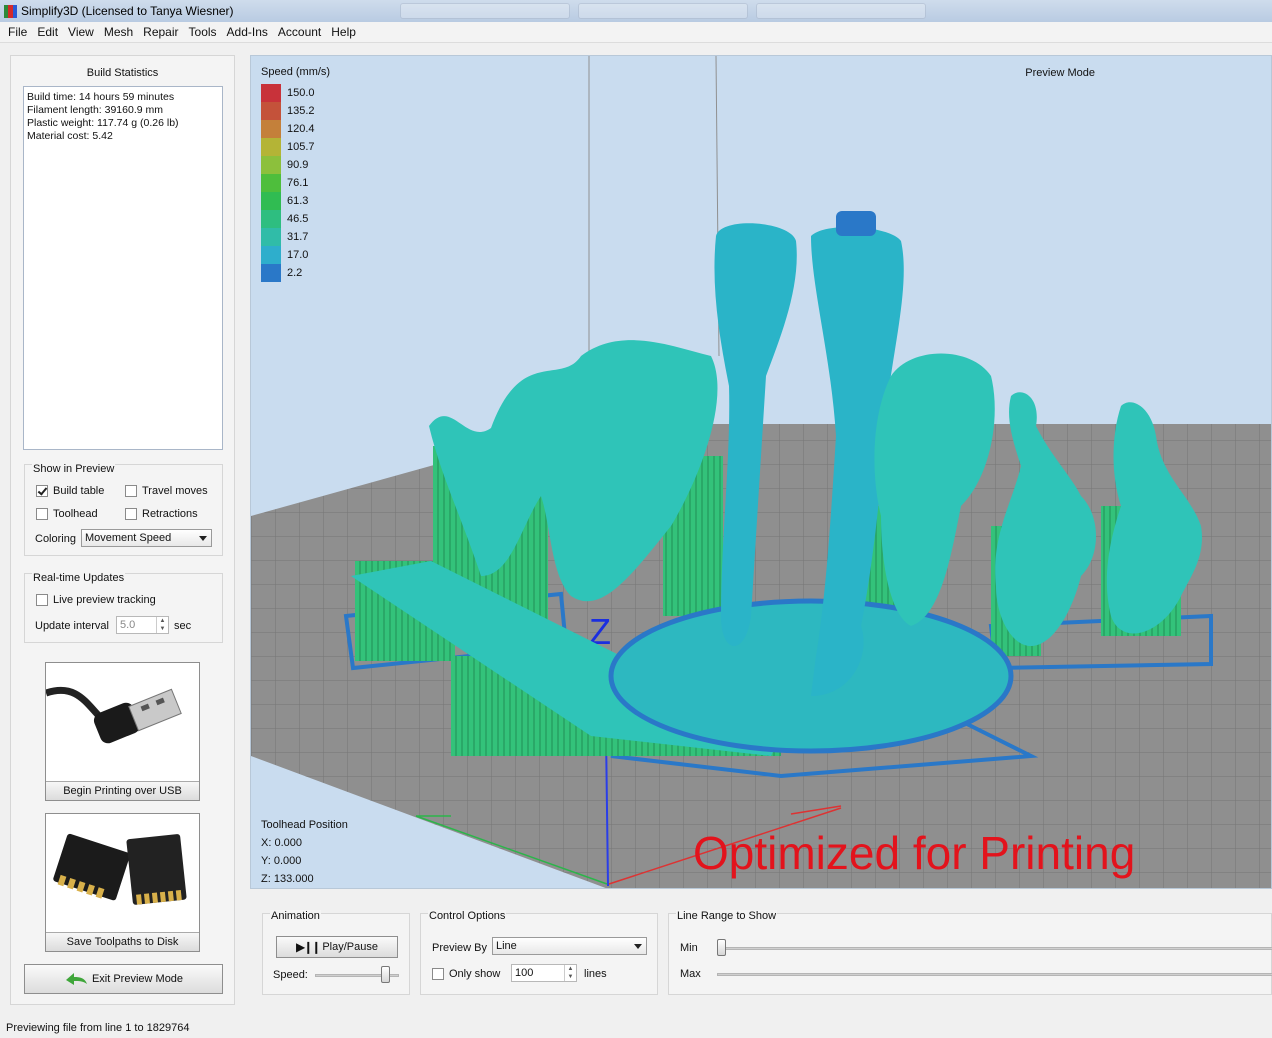 The width and height of the screenshot is (1272, 1038). I want to click on begin-printing-usb-button: Begin Printing over USB, so click(122, 731).